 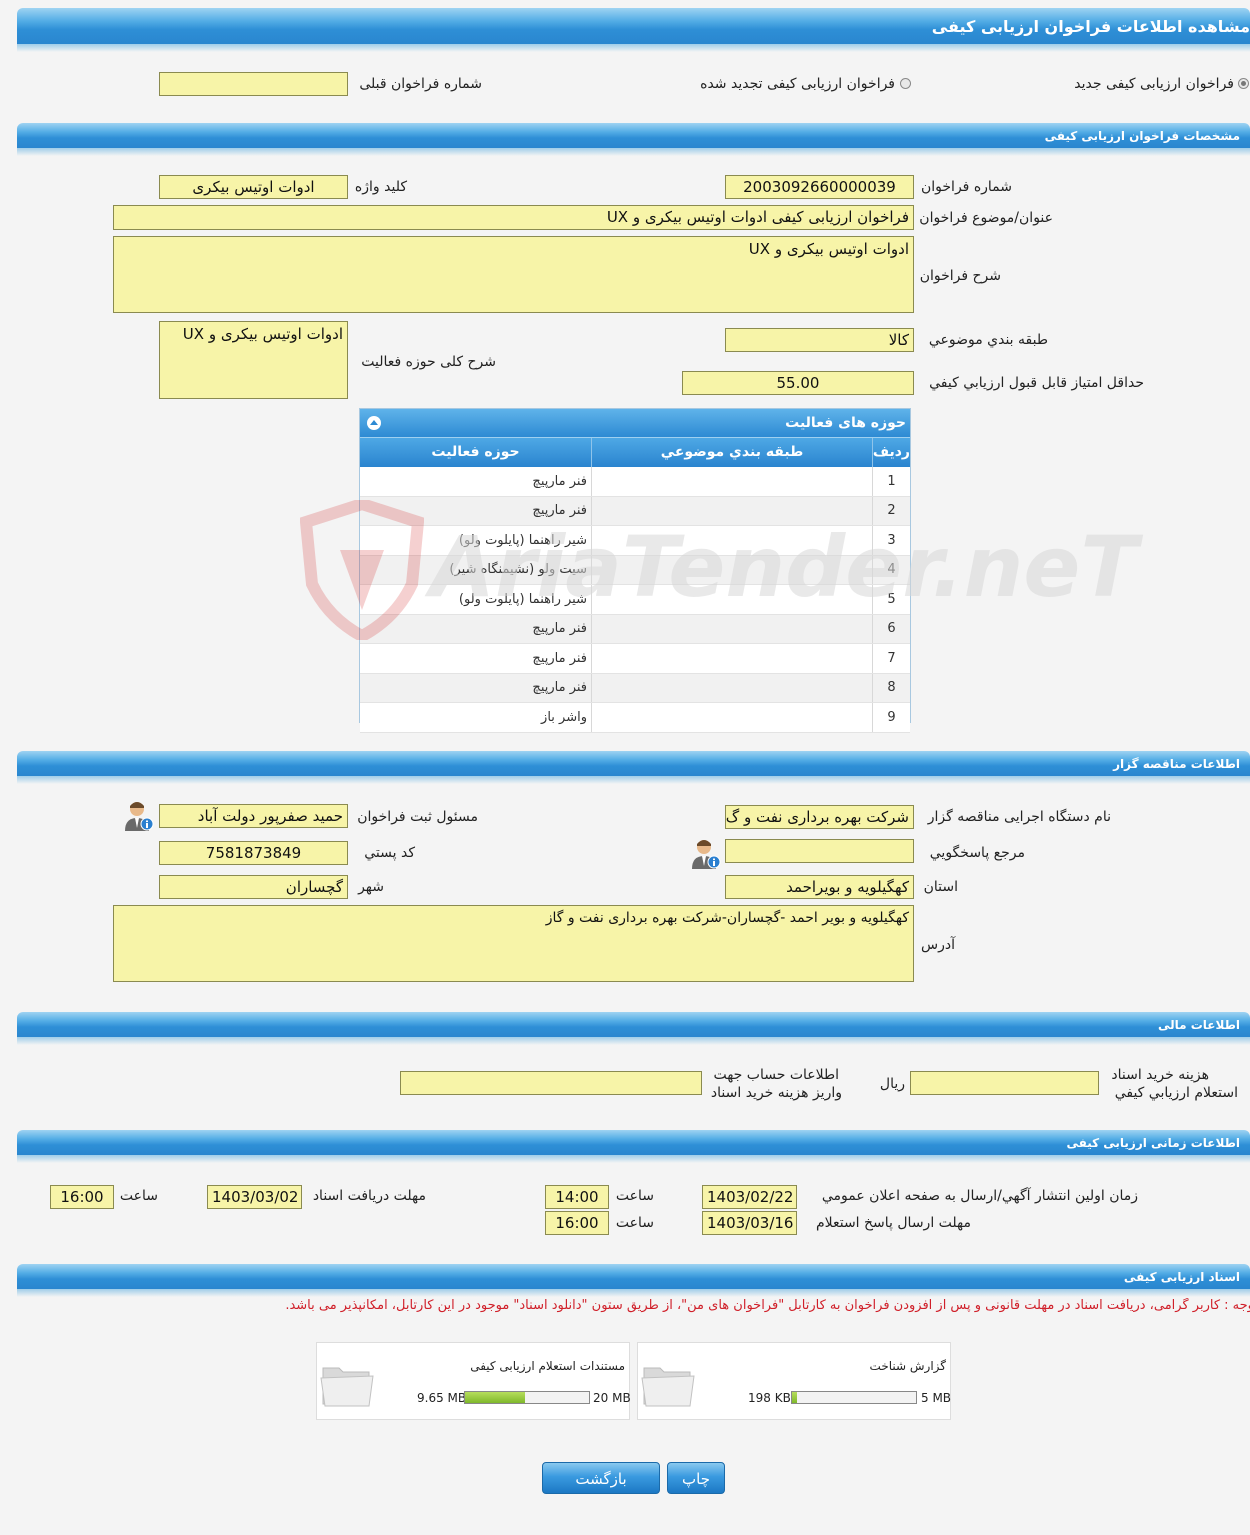 What do you see at coordinates (635, 452) in the screenshot?
I see `activity-table-colheaders: ردیف طبقه بندي موضوعي حوزه فعالیت` at bounding box center [635, 452].